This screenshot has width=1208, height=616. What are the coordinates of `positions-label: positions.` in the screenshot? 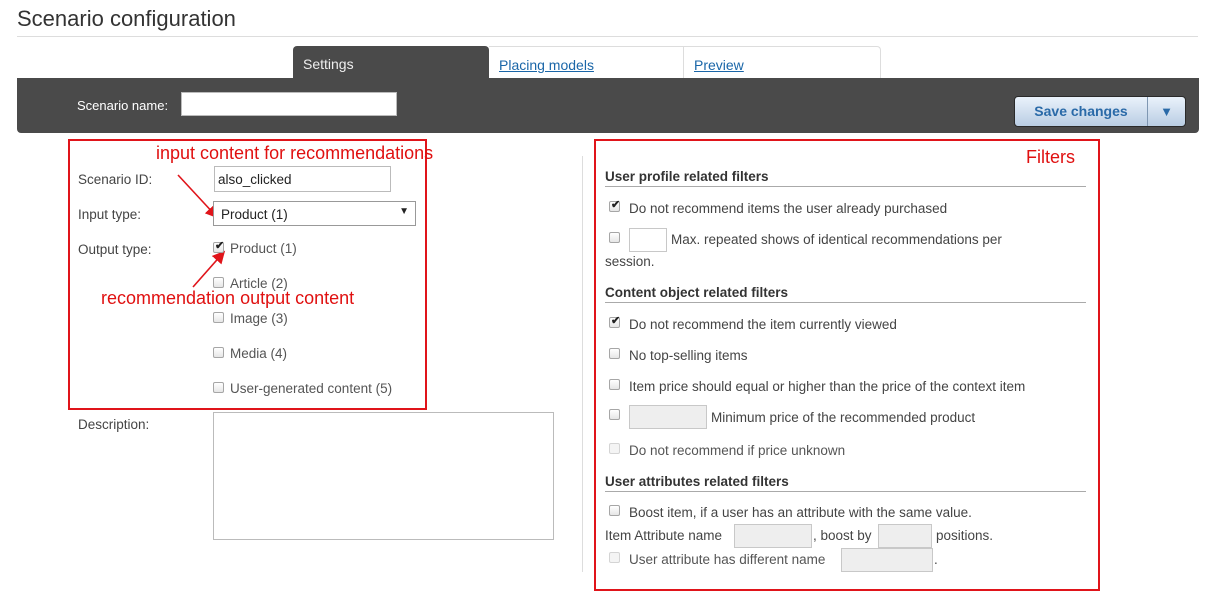 It's located at (965, 535).